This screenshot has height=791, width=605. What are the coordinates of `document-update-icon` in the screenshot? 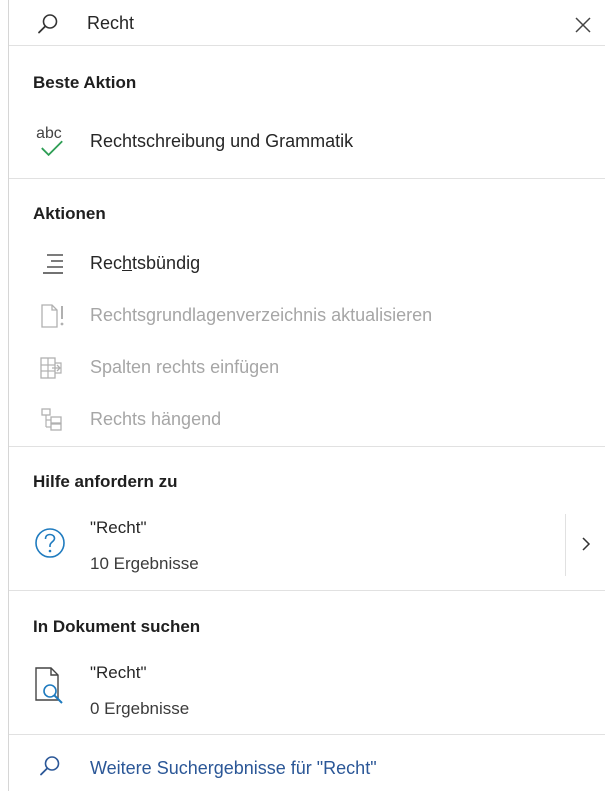 It's located at (52, 316).